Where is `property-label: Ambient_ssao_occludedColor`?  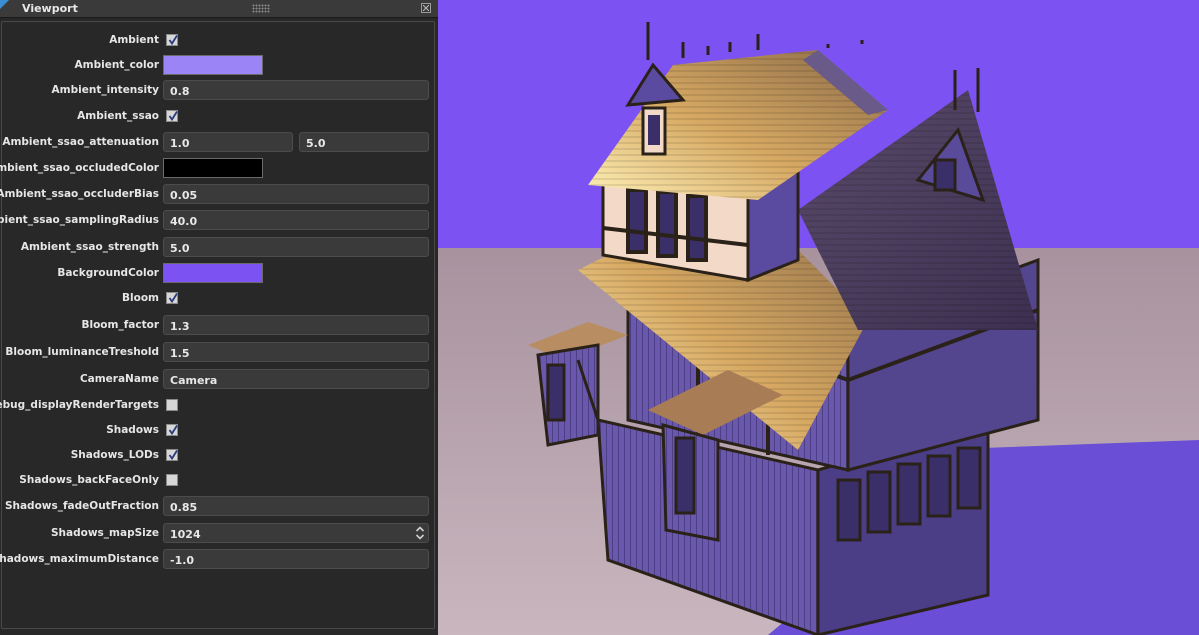 property-label: Ambient_ssao_occludedColor is located at coordinates (79, 168).